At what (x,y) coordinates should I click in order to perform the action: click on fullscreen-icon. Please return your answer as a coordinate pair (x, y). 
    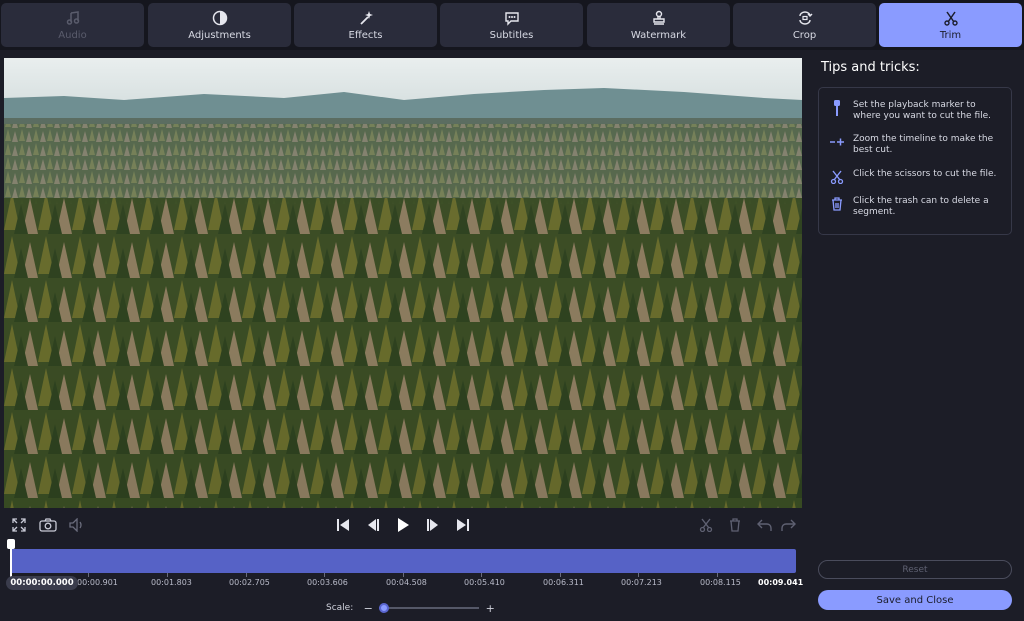
    Looking at the image, I should click on (19, 525).